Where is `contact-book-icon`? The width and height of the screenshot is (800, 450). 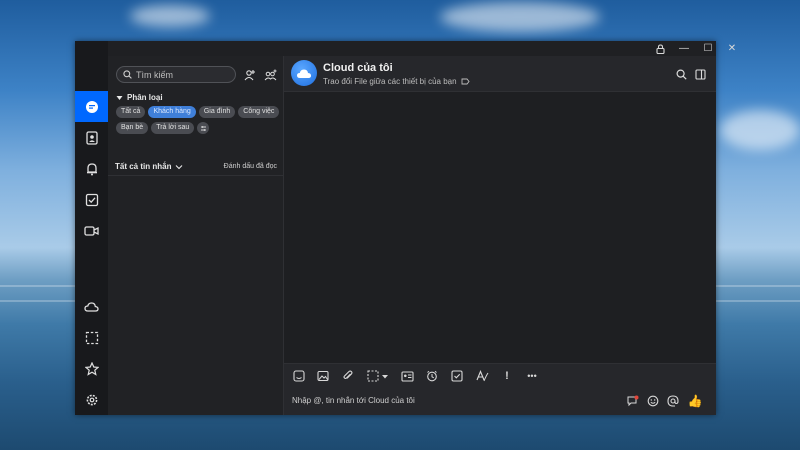 contact-book-icon is located at coordinates (92, 137).